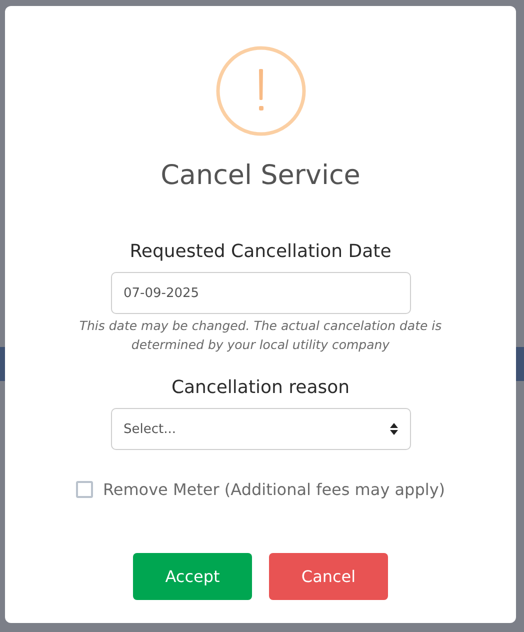  I want to click on checkbox, so click(84, 489).